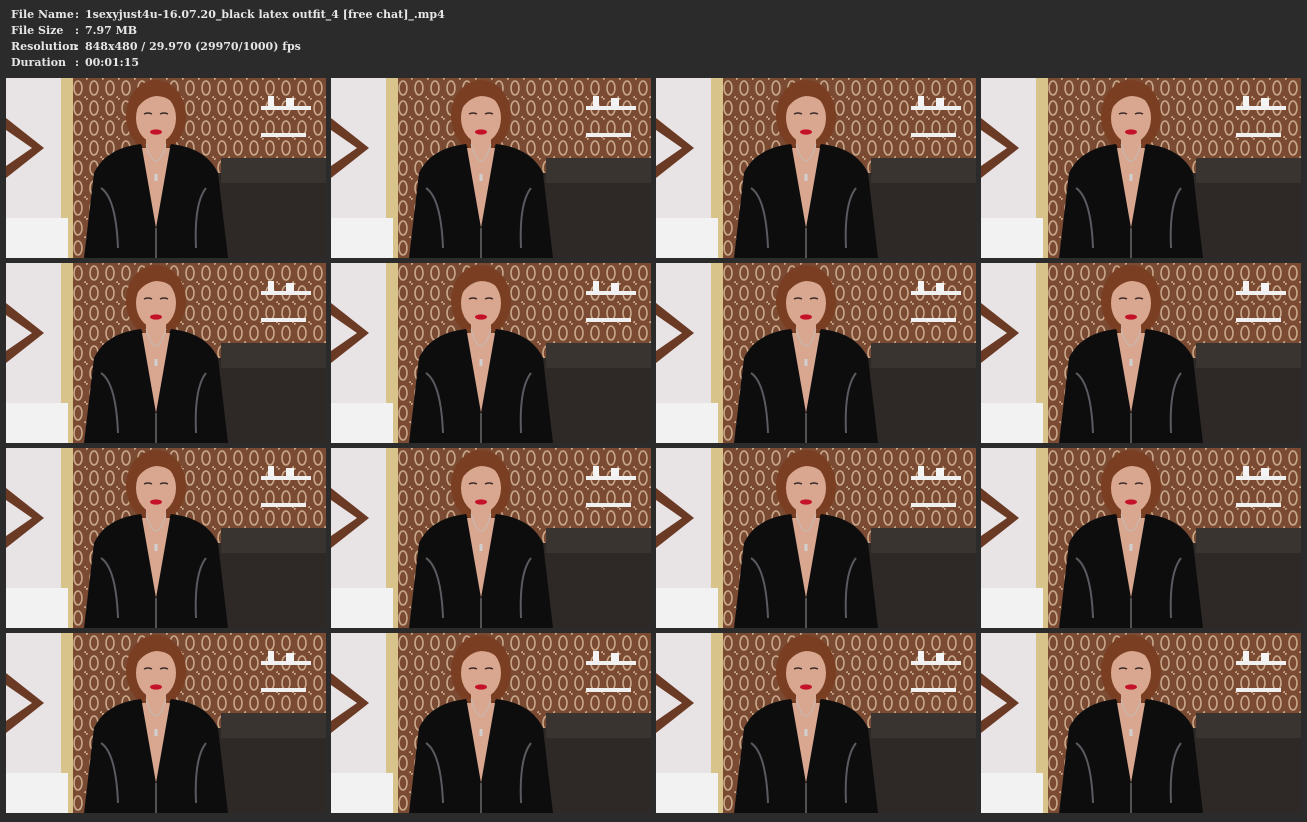  Describe the element at coordinates (228, 31) in the screenshot. I see `file-size-row: File Size : 7.97 MB` at that location.